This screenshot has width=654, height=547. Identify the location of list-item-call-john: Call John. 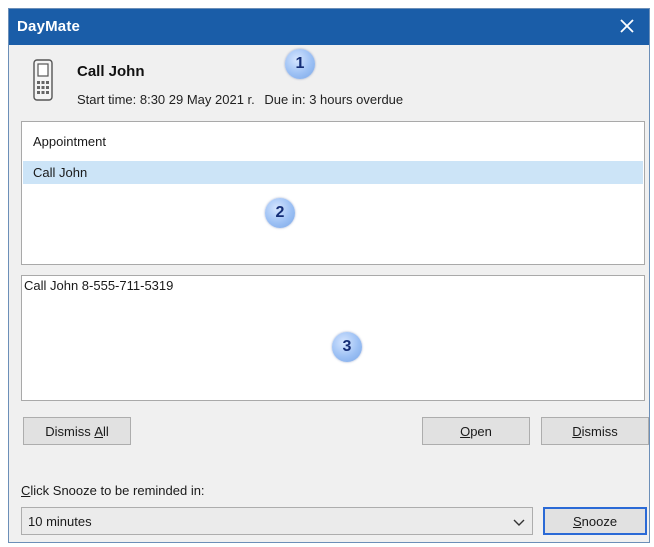
(333, 172).